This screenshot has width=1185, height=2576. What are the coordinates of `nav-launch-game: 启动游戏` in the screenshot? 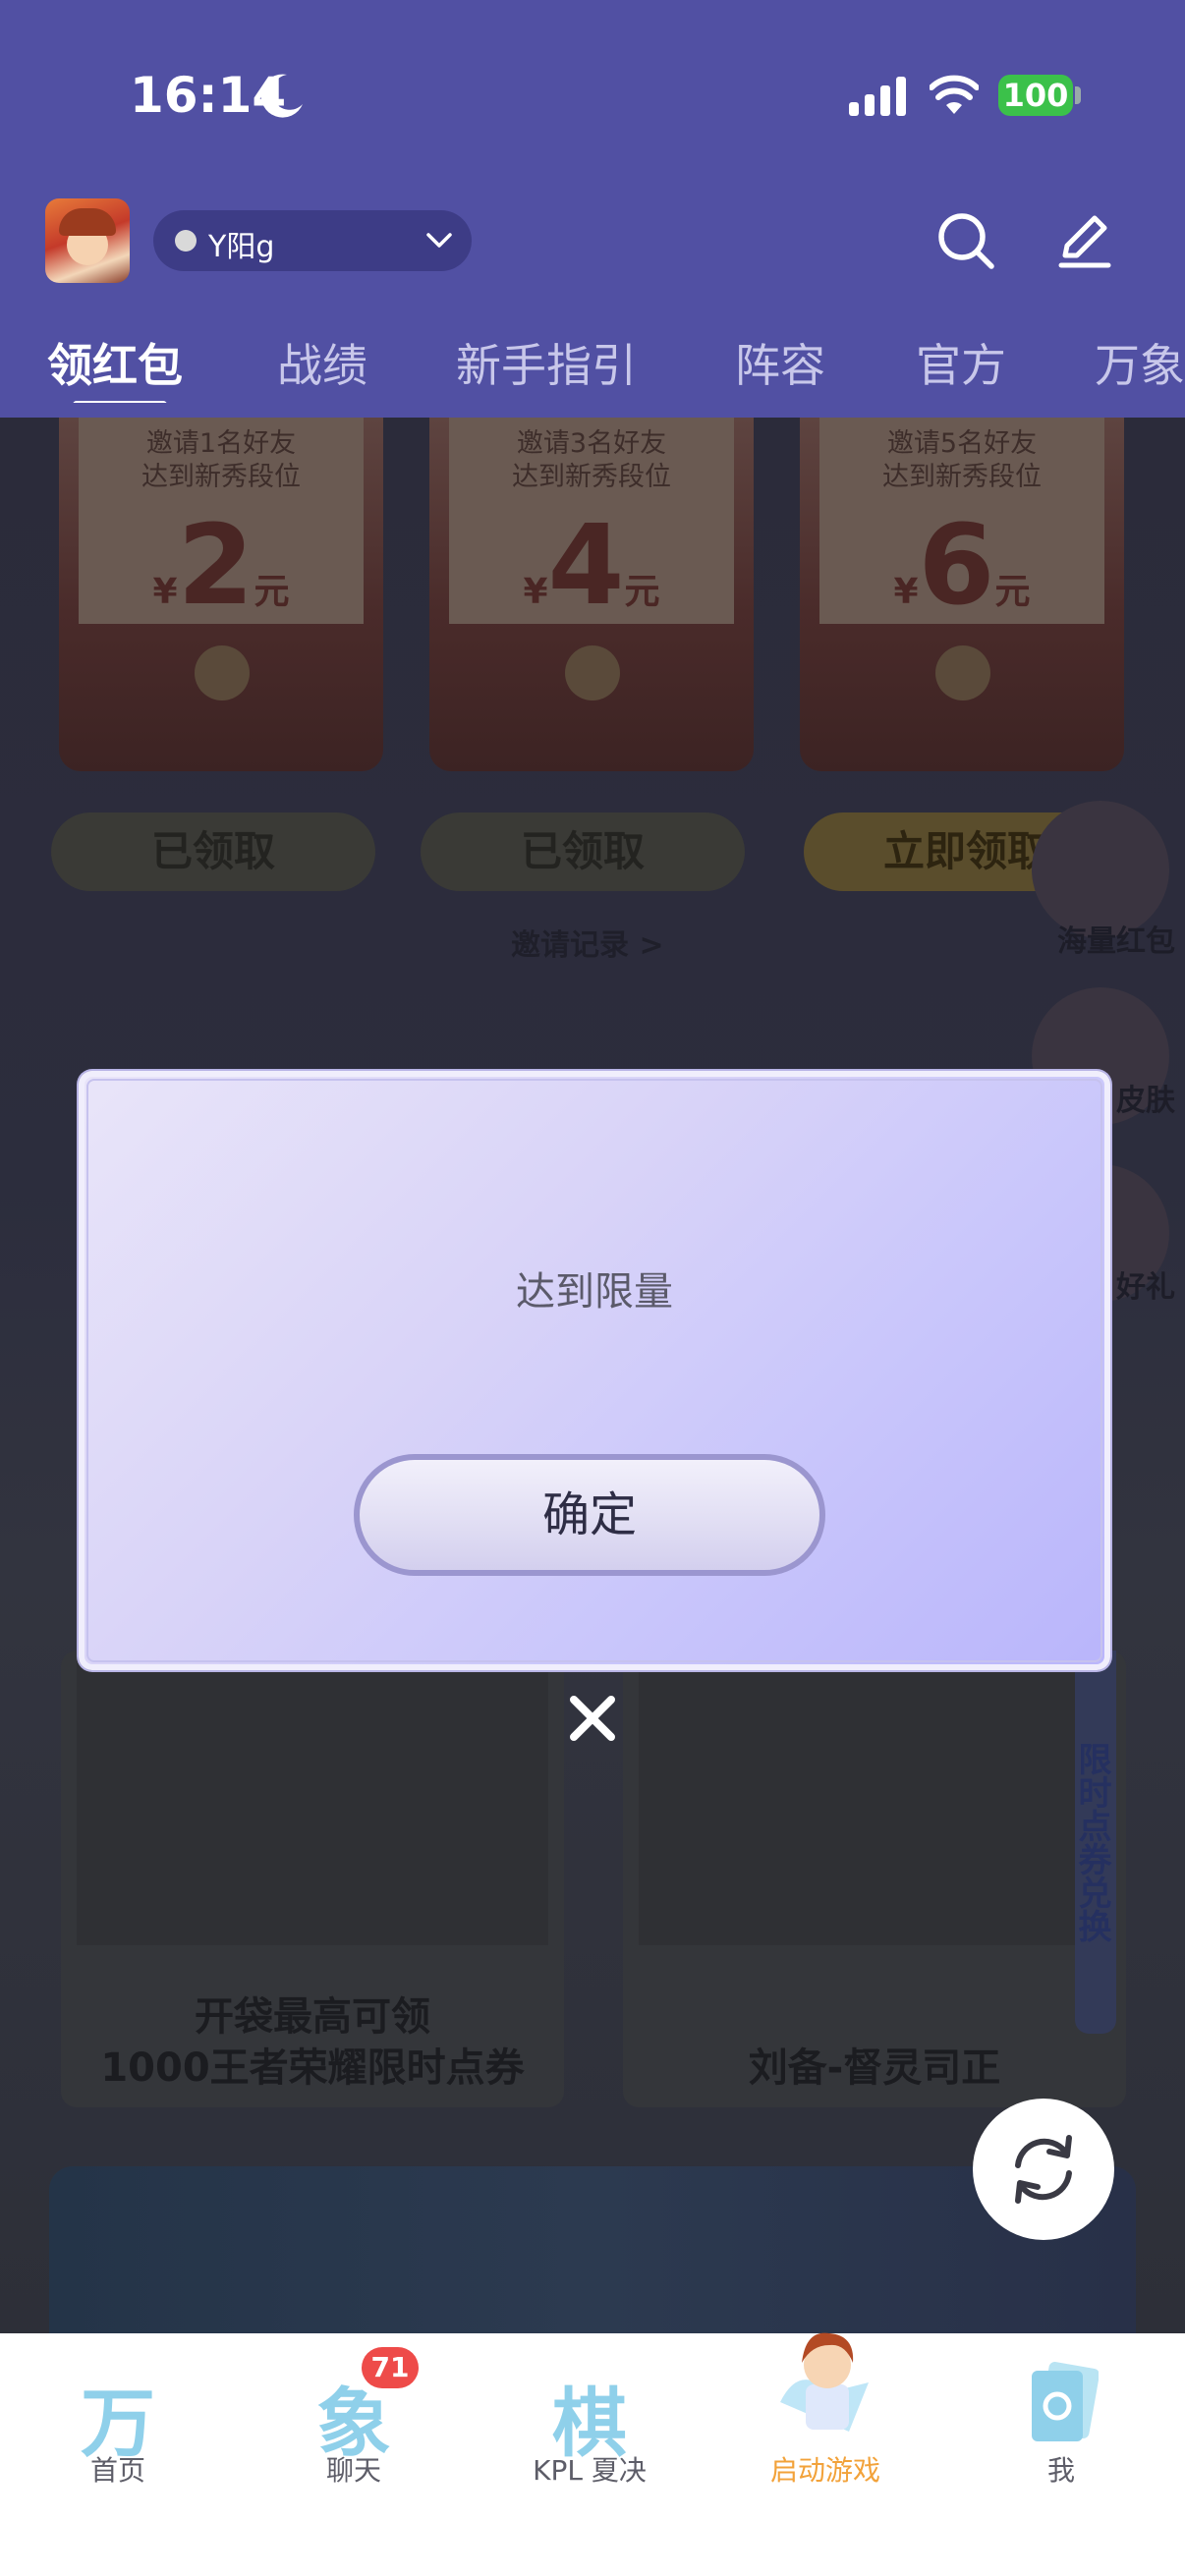 It's located at (825, 2454).